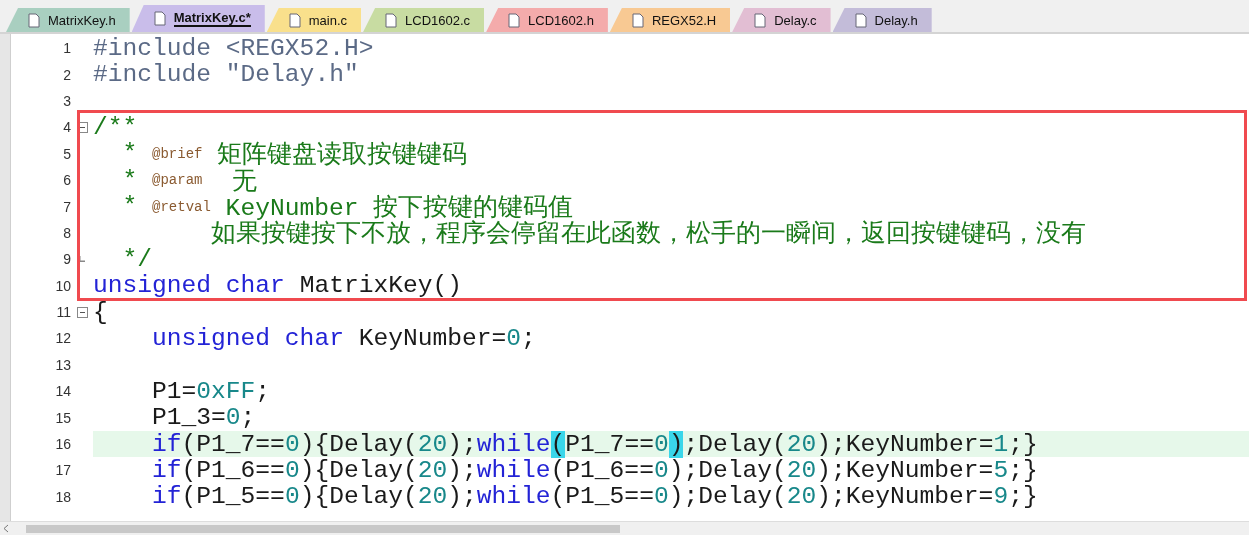  Describe the element at coordinates (648, 235) in the screenshot. I see `code-text: 如果按键按下不放，程序会停留在此函数，松手的一瞬间，返回按键键码，没有` at that location.